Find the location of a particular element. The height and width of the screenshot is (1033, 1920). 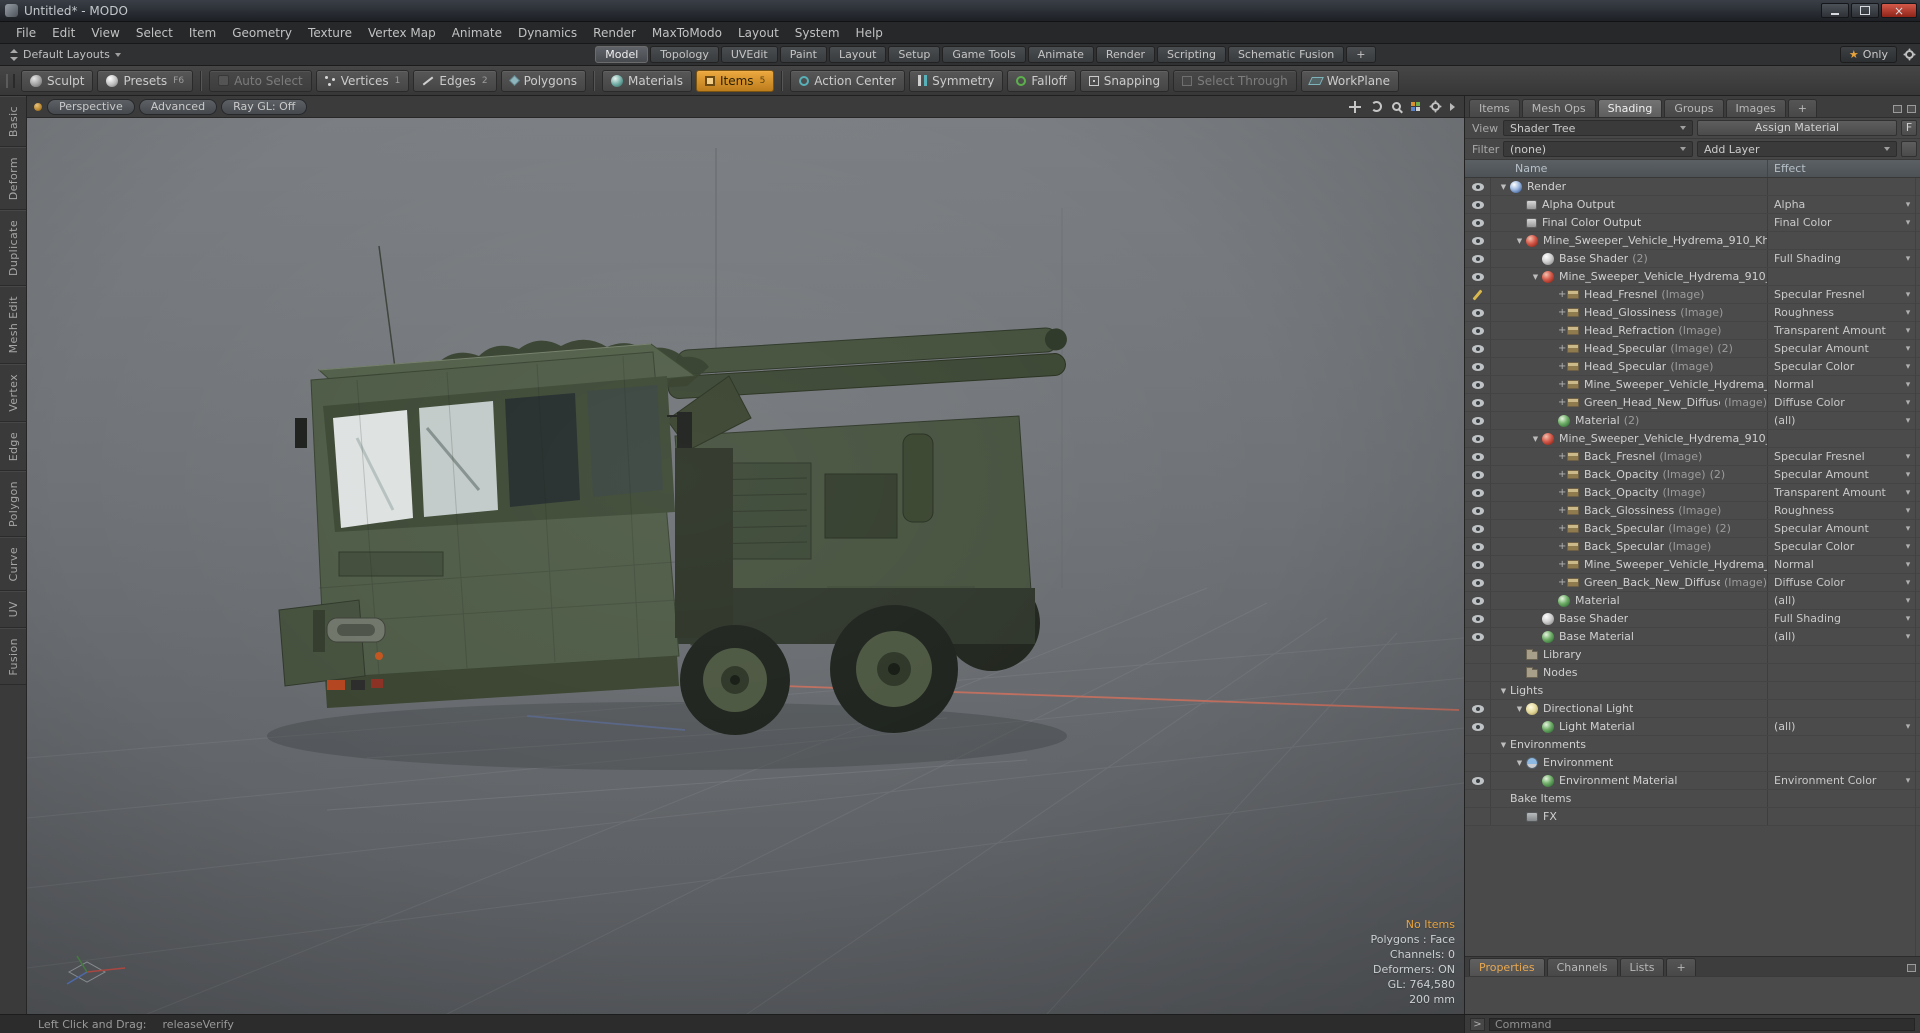

filter-dropdown: (none) is located at coordinates (1598, 149).